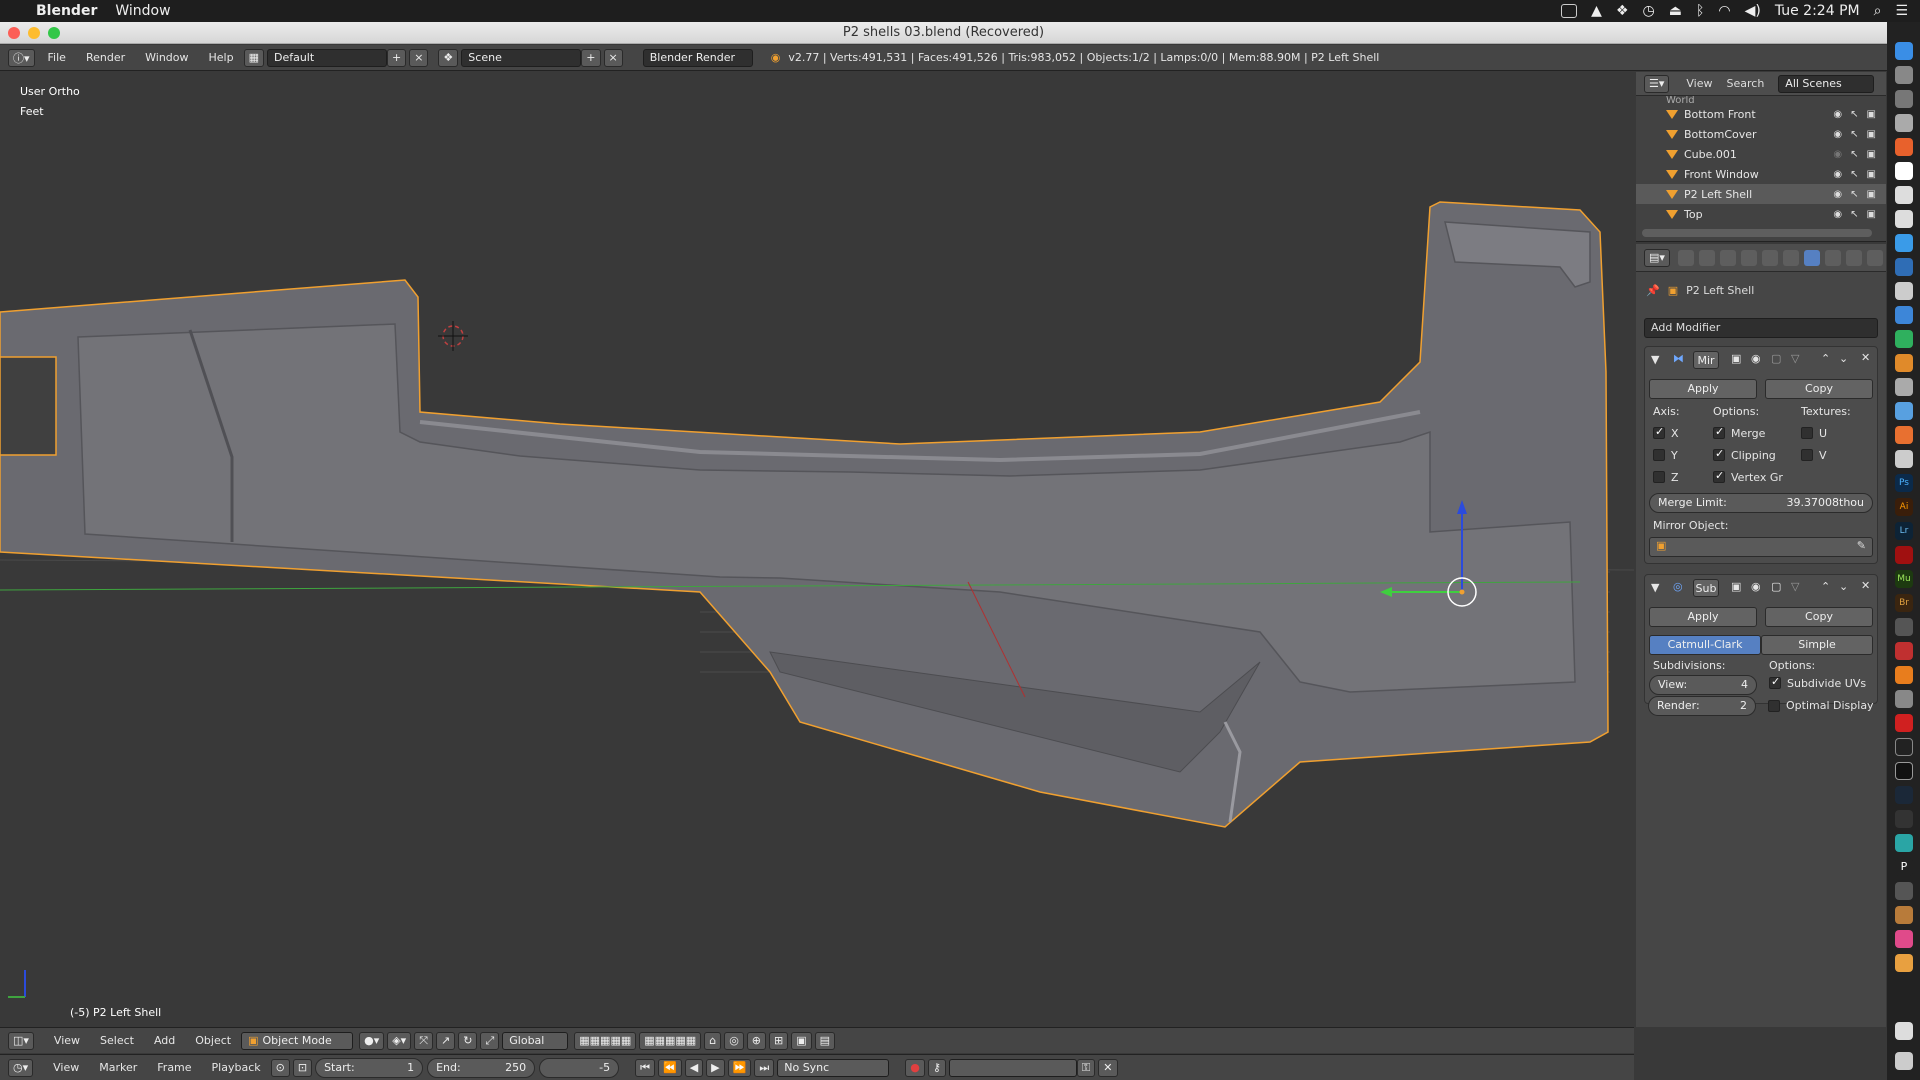  Describe the element at coordinates (756, 1040) in the screenshot. I see `snap-toggle-icon: ⊕` at that location.